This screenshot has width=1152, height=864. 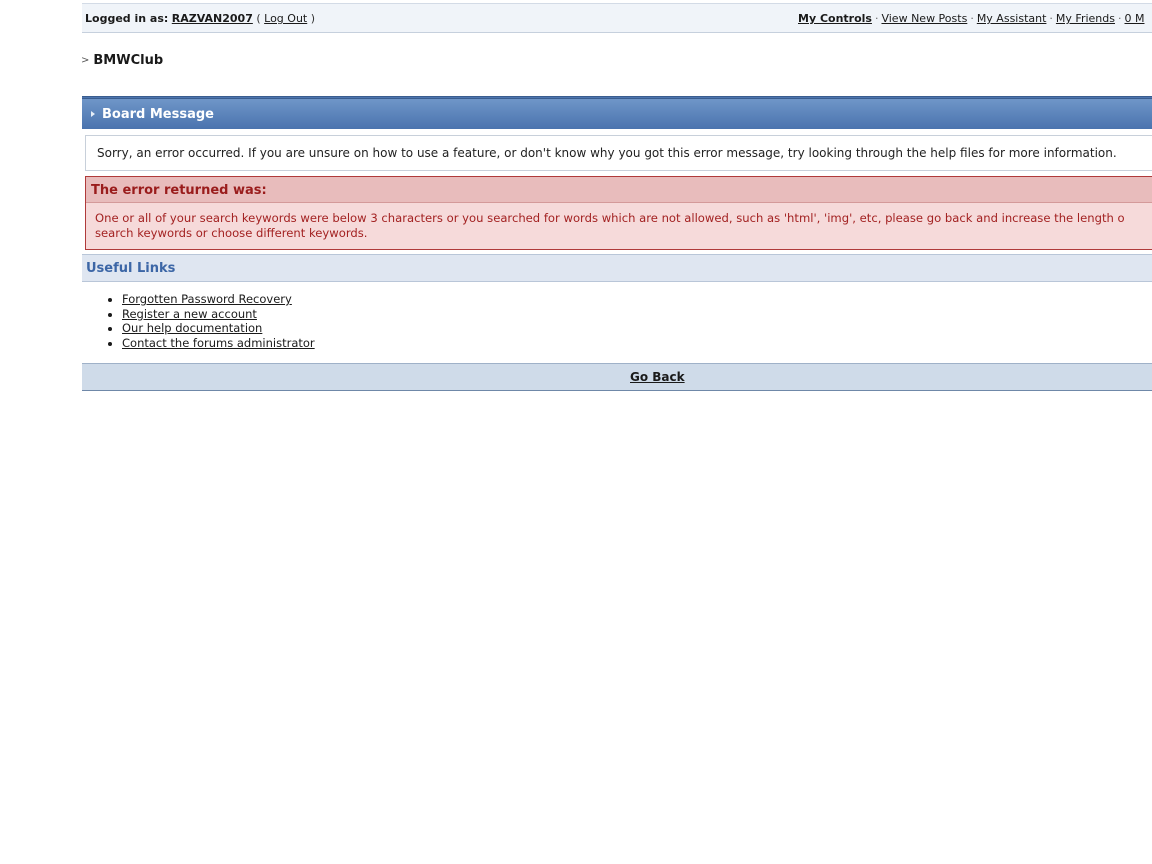 I want to click on register-account-link: Register a new account, so click(x=189, y=314).